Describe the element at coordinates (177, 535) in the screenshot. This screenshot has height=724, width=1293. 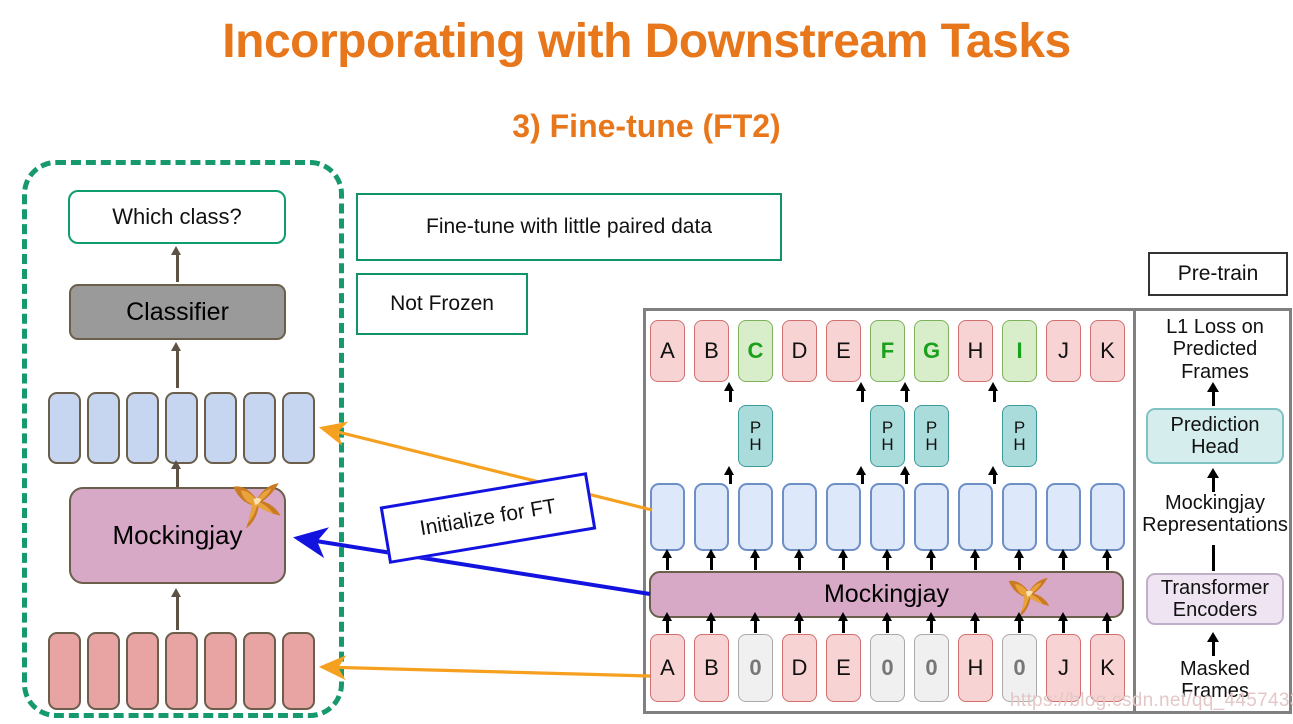
I see `ft-mockingjay-box: Mockingjay` at that location.